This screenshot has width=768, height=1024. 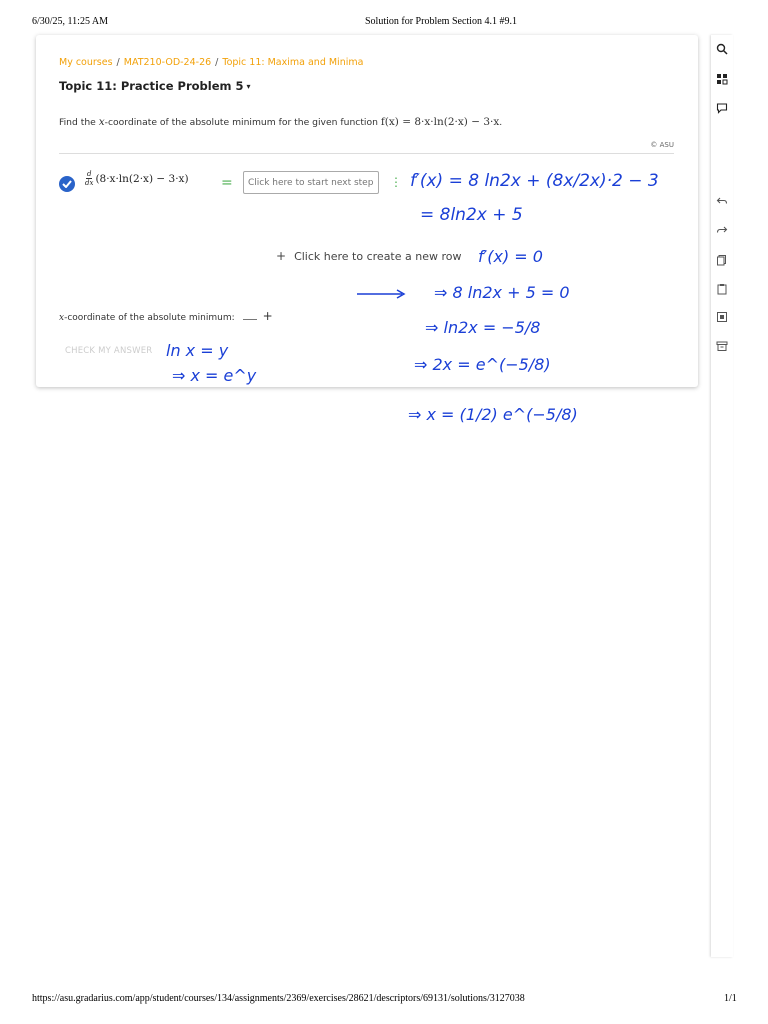 I want to click on redo-icon, so click(x=722, y=230).